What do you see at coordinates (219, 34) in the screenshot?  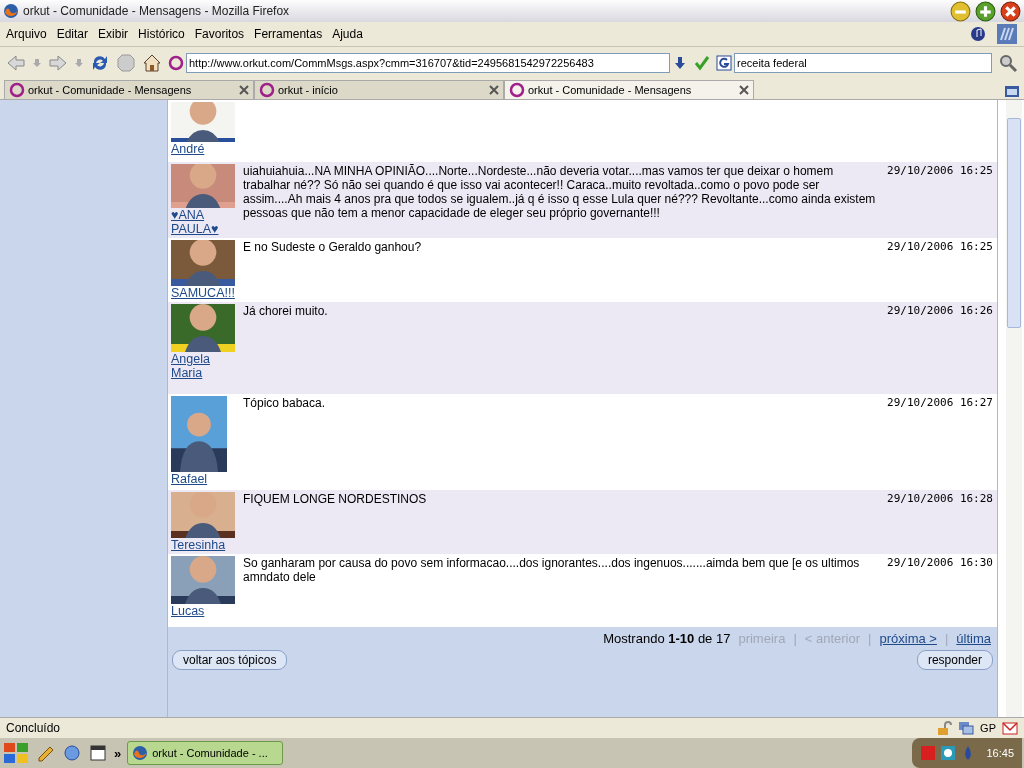 I see `menu-item: Favoritos` at bounding box center [219, 34].